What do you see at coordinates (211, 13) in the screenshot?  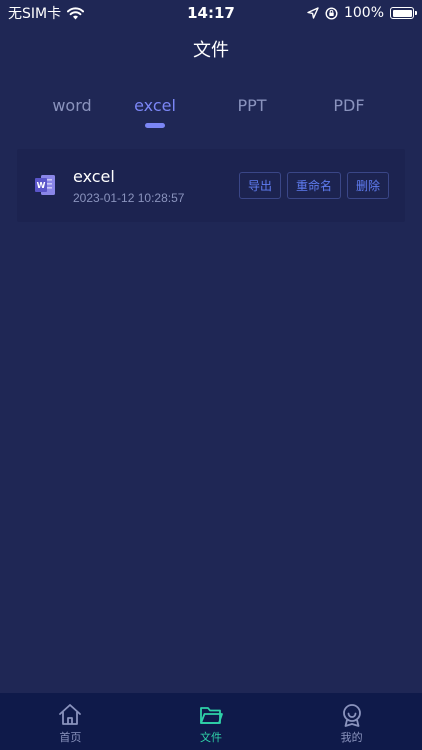 I see `status-bar: 无SIM卡 14:17 100%` at bounding box center [211, 13].